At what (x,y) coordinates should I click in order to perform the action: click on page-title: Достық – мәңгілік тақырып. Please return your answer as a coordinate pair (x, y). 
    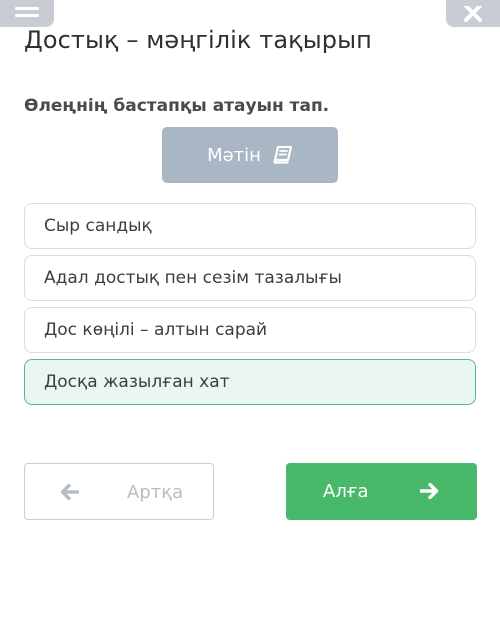
    Looking at the image, I should click on (198, 40).